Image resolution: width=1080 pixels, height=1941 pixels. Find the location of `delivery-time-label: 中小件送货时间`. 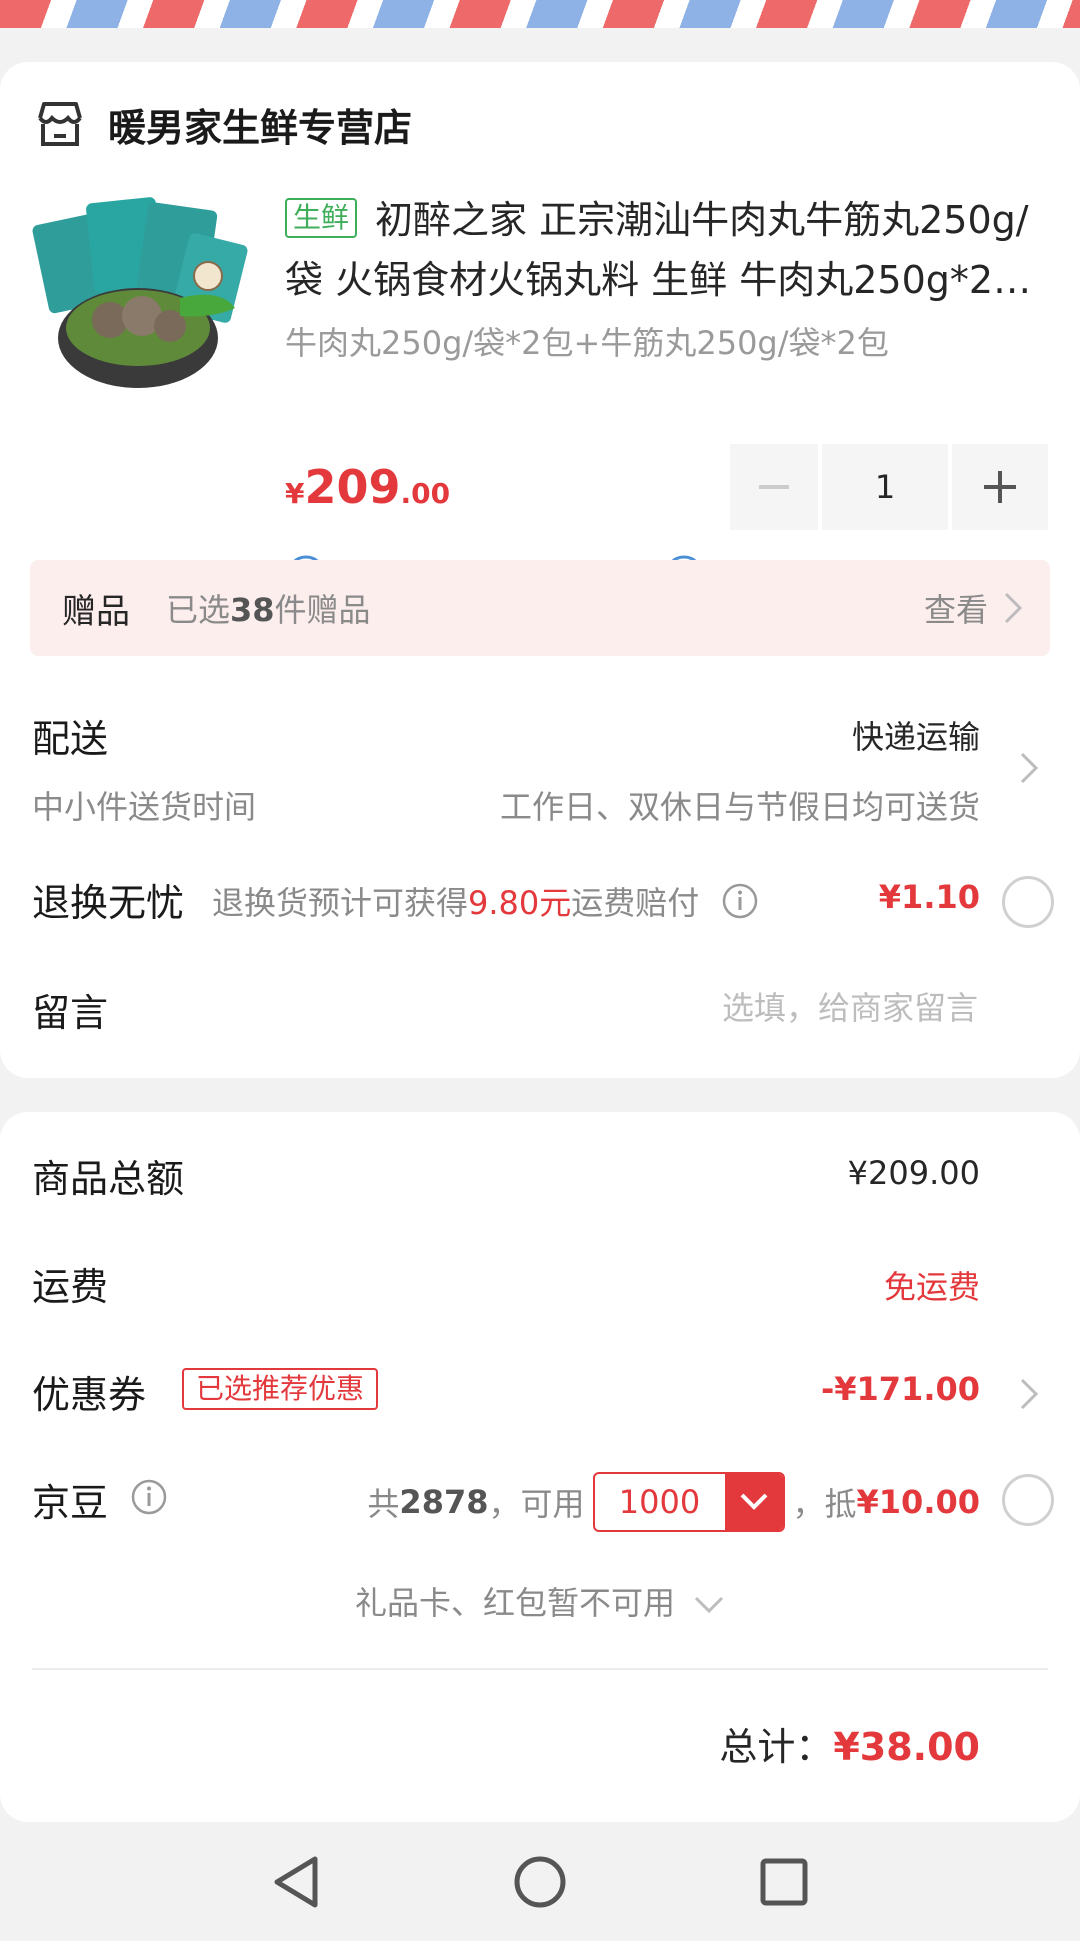

delivery-time-label: 中小件送货时间 is located at coordinates (144, 807).